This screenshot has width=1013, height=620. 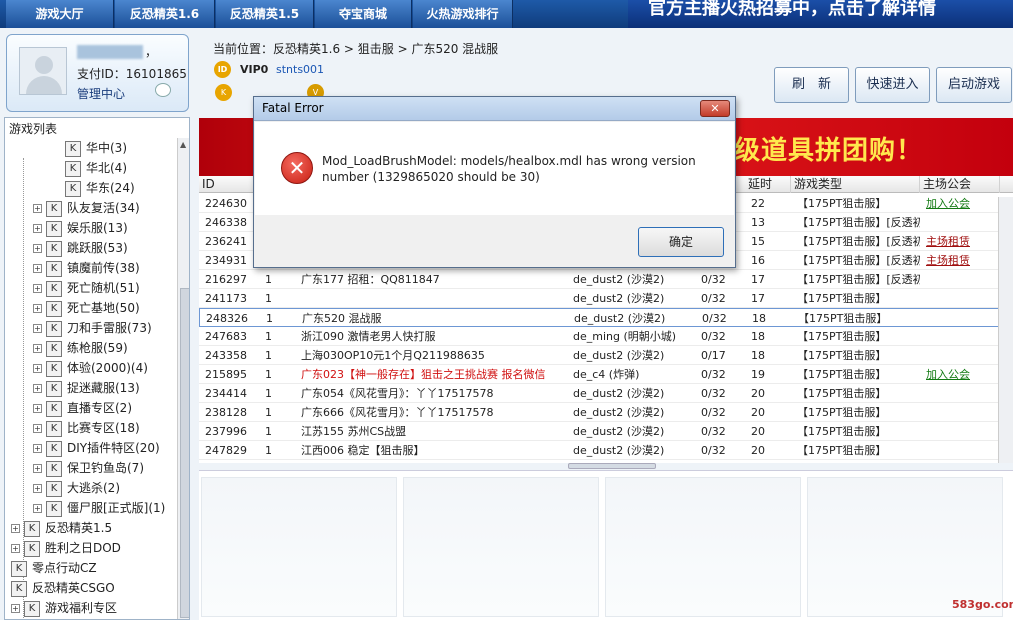 What do you see at coordinates (88, 468) in the screenshot?
I see `game-tree-item: + K 保卫钓鱼岛(7)` at bounding box center [88, 468].